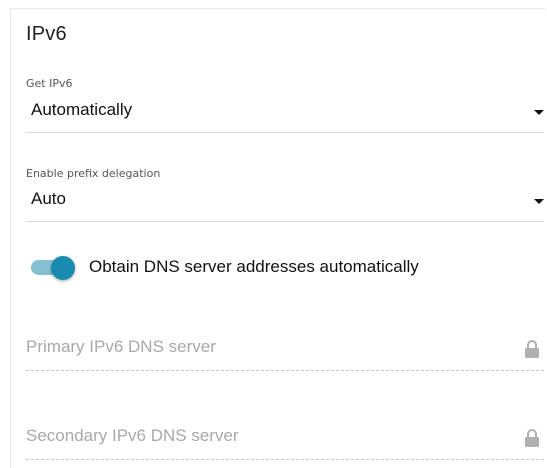  Describe the element at coordinates (285, 204) in the screenshot. I see `prefix-delegation-select: Auto` at that location.